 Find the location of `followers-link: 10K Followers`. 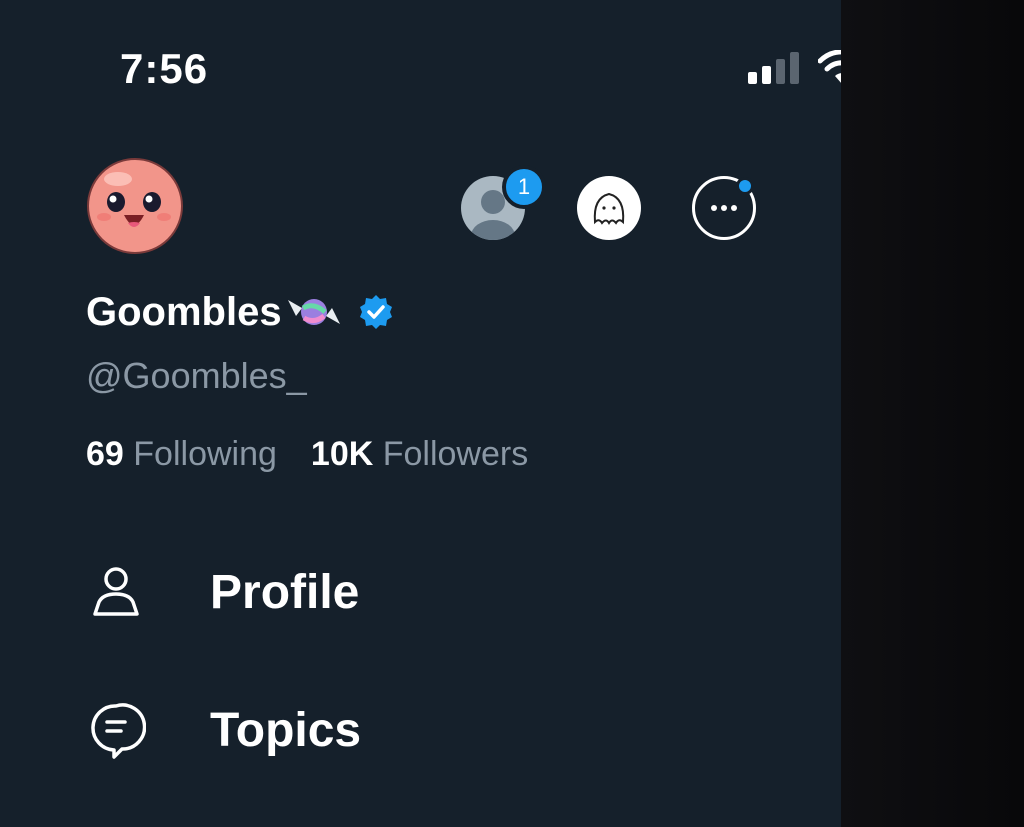

followers-link: 10K Followers is located at coordinates (419, 454).